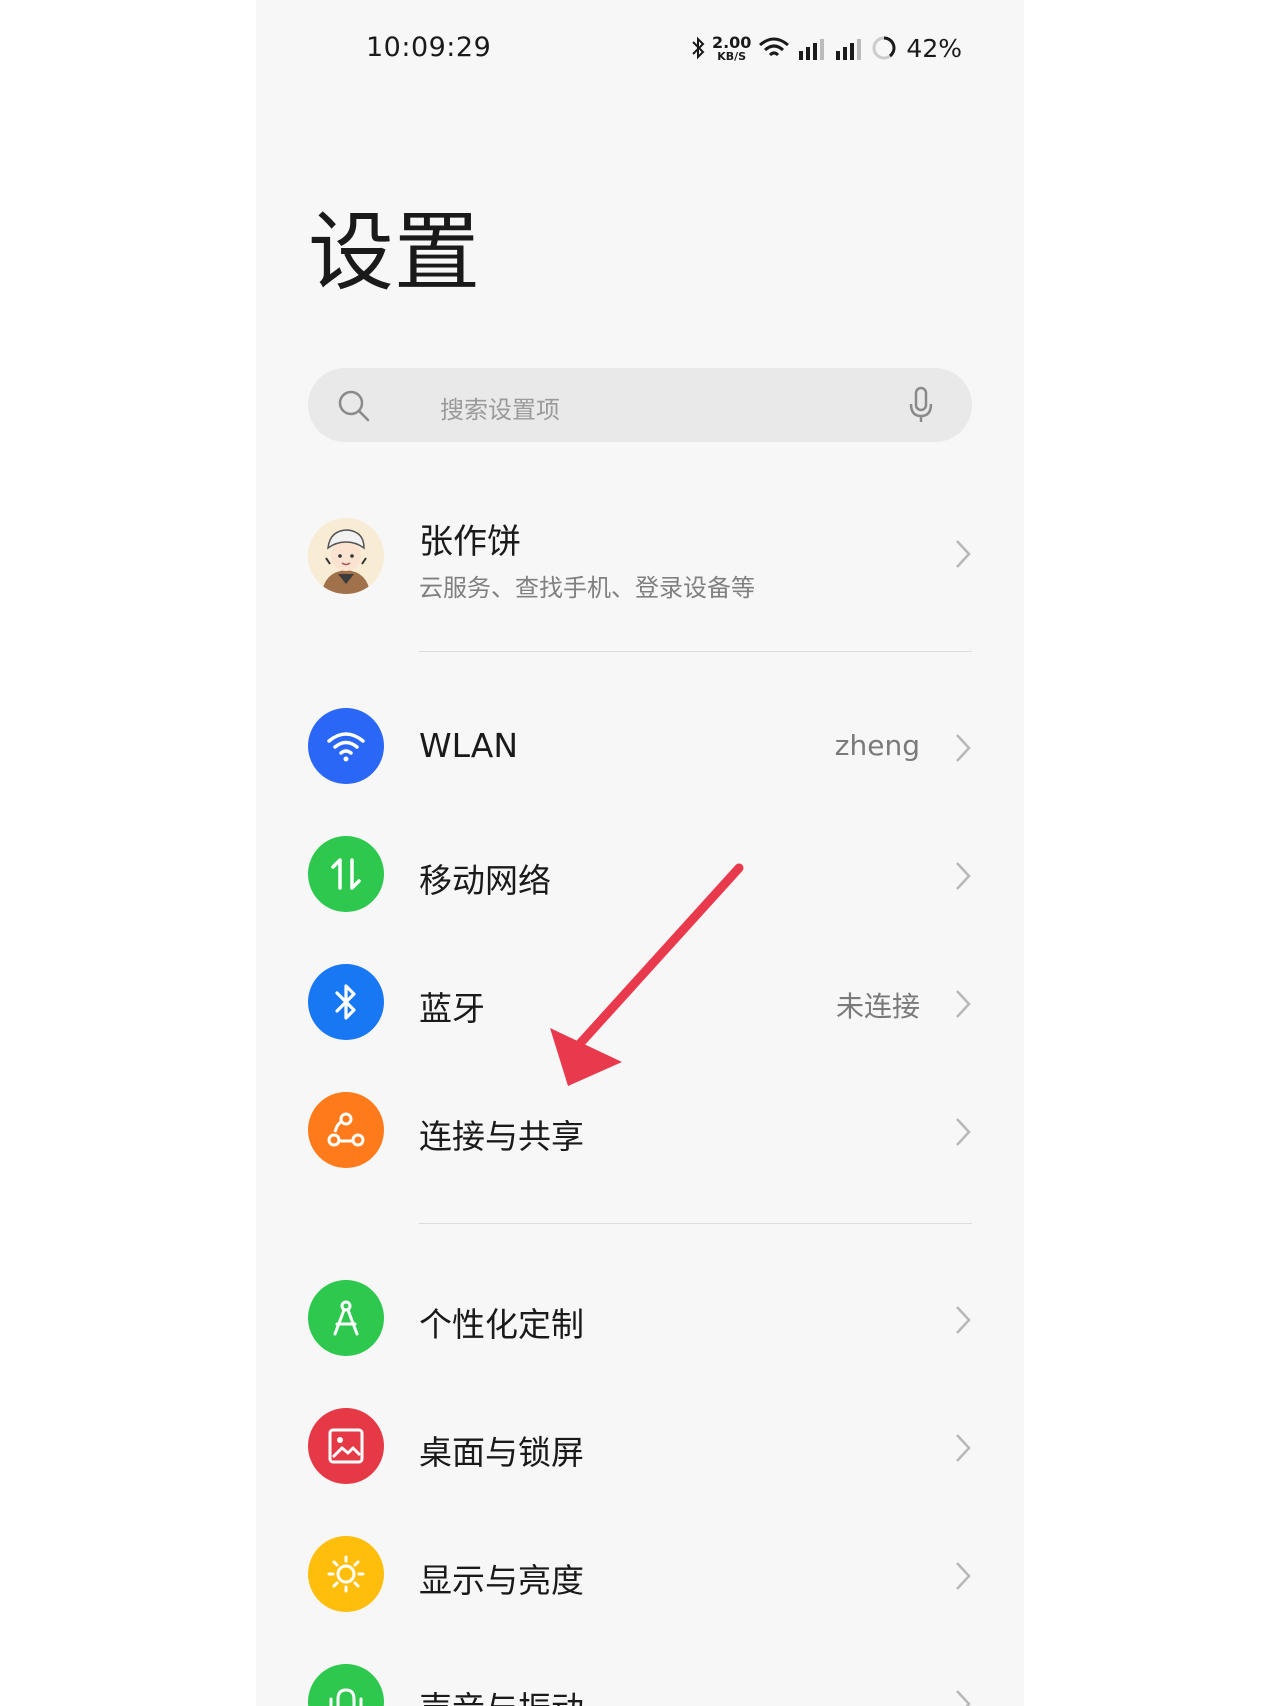  Describe the element at coordinates (812, 48) in the screenshot. I see `signal-1-icon` at that location.